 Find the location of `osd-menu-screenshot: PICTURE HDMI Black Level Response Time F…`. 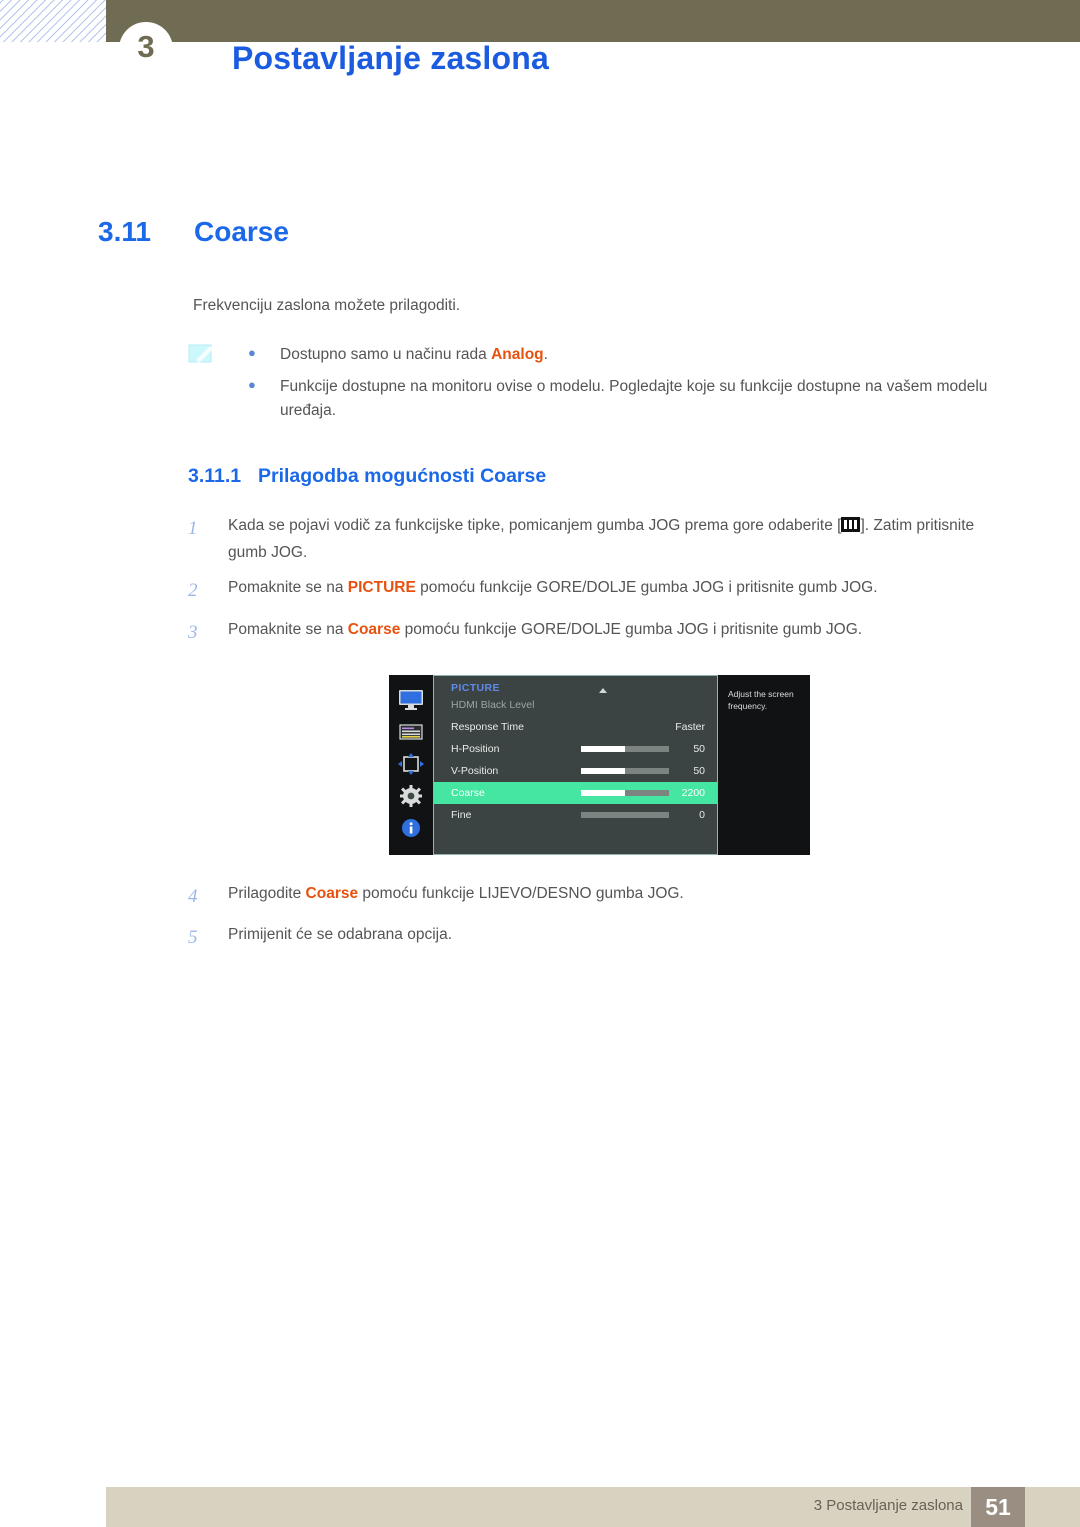

osd-menu-screenshot: PICTURE HDMI Black Level Response Time F… is located at coordinates (599, 765).